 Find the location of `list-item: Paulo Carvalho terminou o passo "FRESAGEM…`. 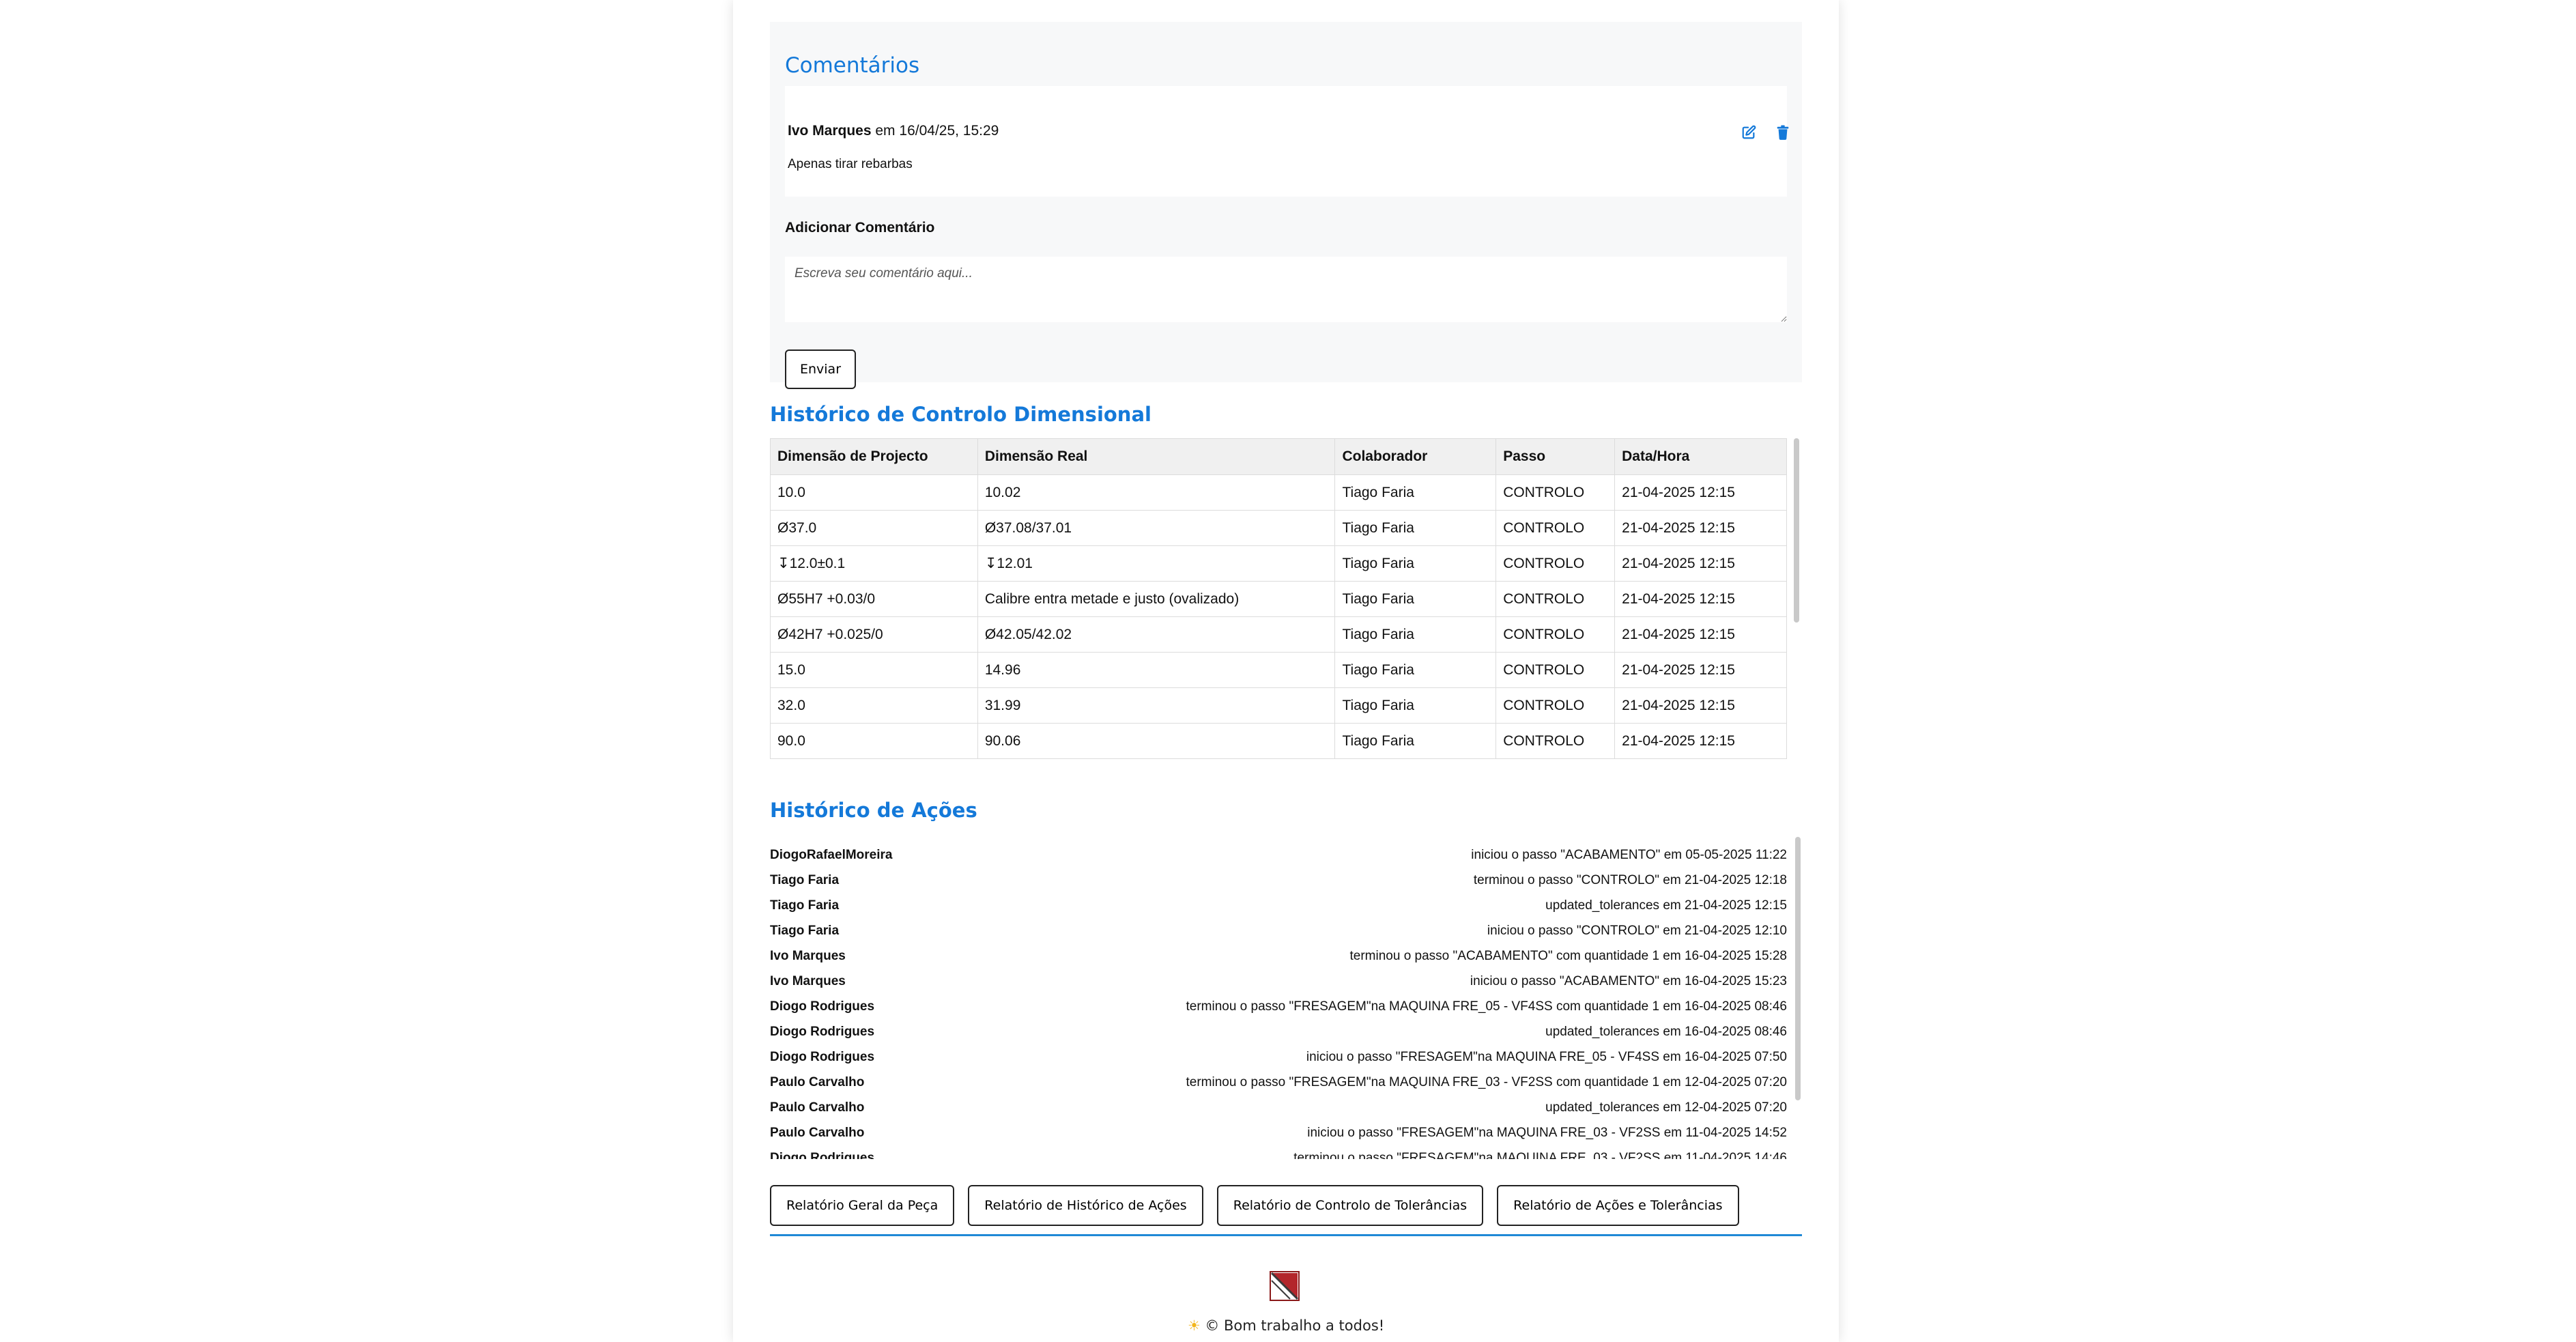

list-item: Paulo Carvalho terminou o passo "FRESAGEM… is located at coordinates (1278, 1084).